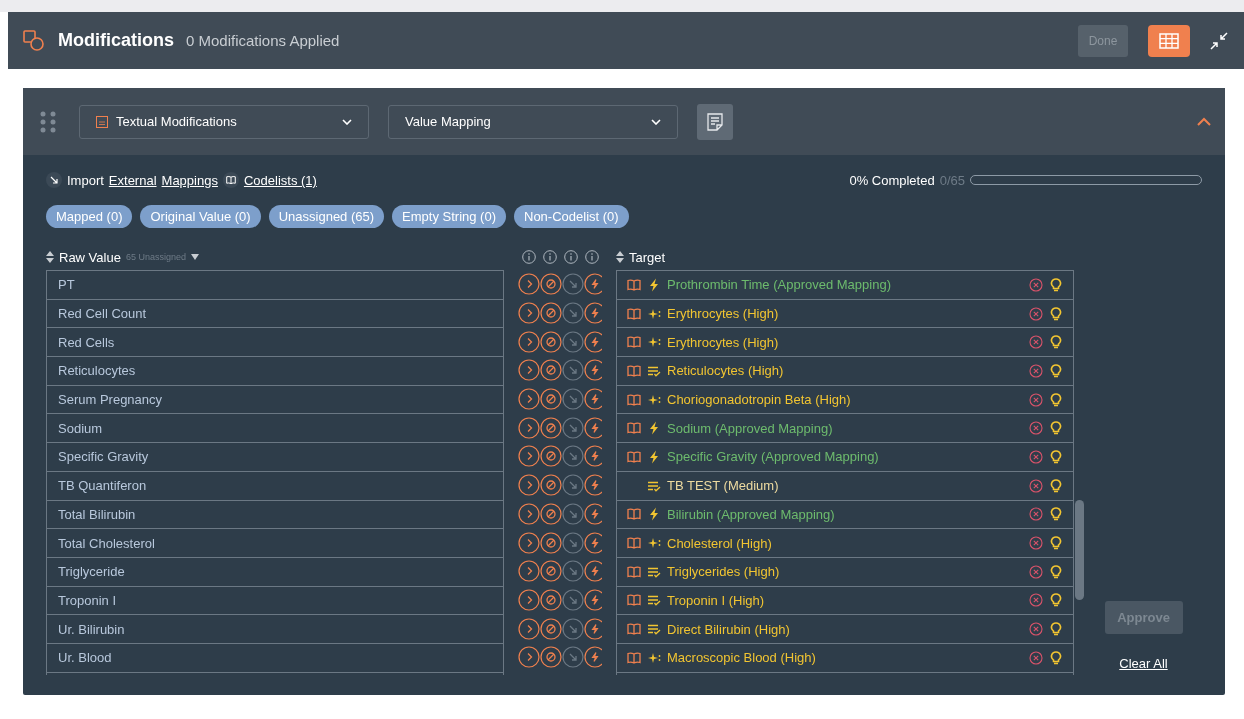  Describe the element at coordinates (845, 371) in the screenshot. I see `target-value: Reticulocytes (High)` at that location.